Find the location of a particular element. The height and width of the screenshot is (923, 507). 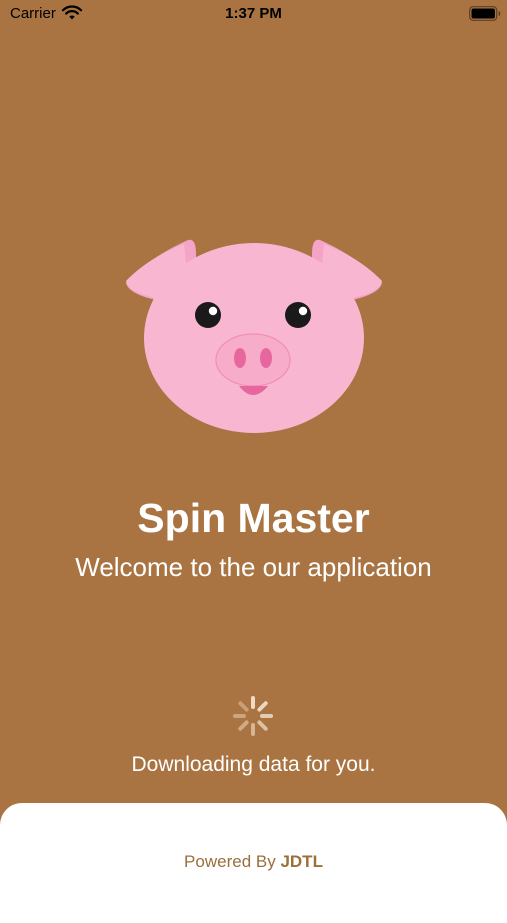

pig-face-icon is located at coordinates (254, 336).